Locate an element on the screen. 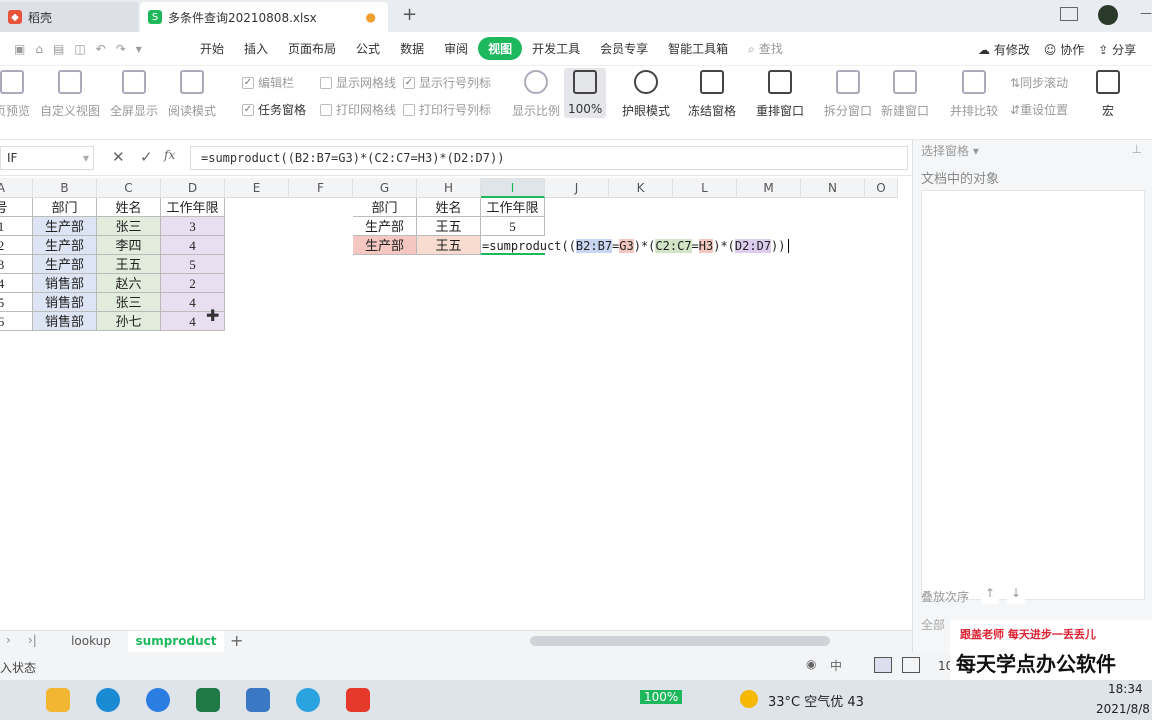 This screenshot has width=1152, height=720. table2-cell: 5 is located at coordinates (513, 226).